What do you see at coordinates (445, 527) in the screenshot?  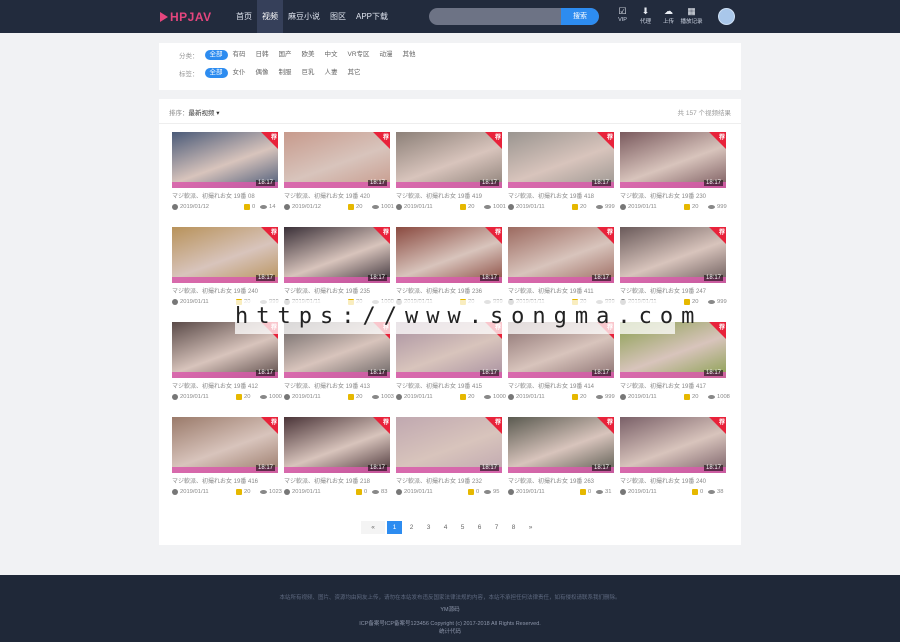 I see `page-button: 4` at bounding box center [445, 527].